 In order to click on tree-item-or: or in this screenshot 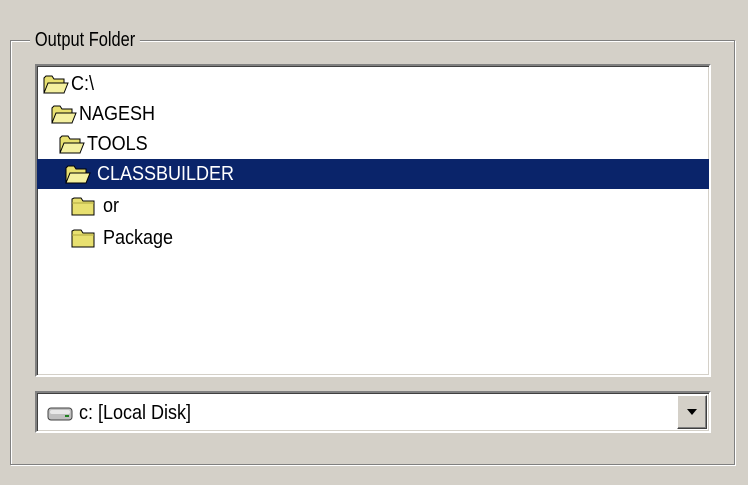, I will do `click(96, 206)`.